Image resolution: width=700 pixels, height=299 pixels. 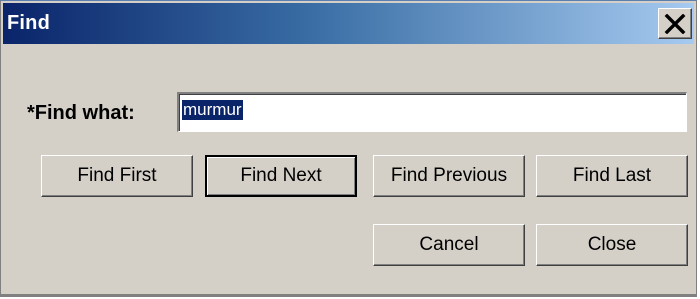 What do you see at coordinates (432, 112) in the screenshot?
I see `find-what-input: murmur` at bounding box center [432, 112].